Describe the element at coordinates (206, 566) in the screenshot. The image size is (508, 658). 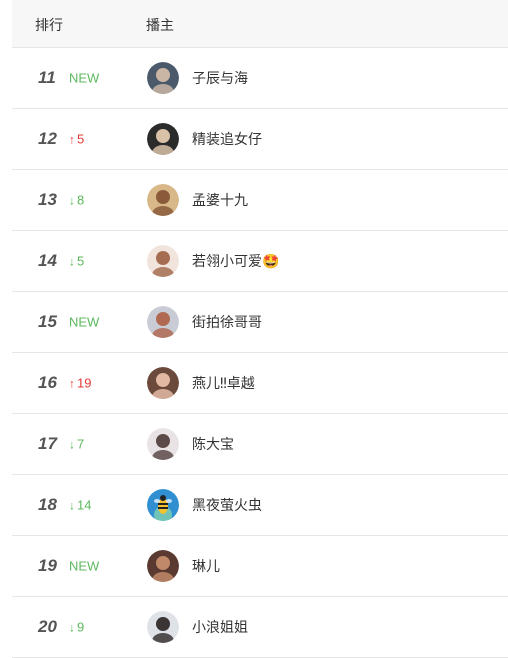
I see `streamer-name: 琳儿` at that location.